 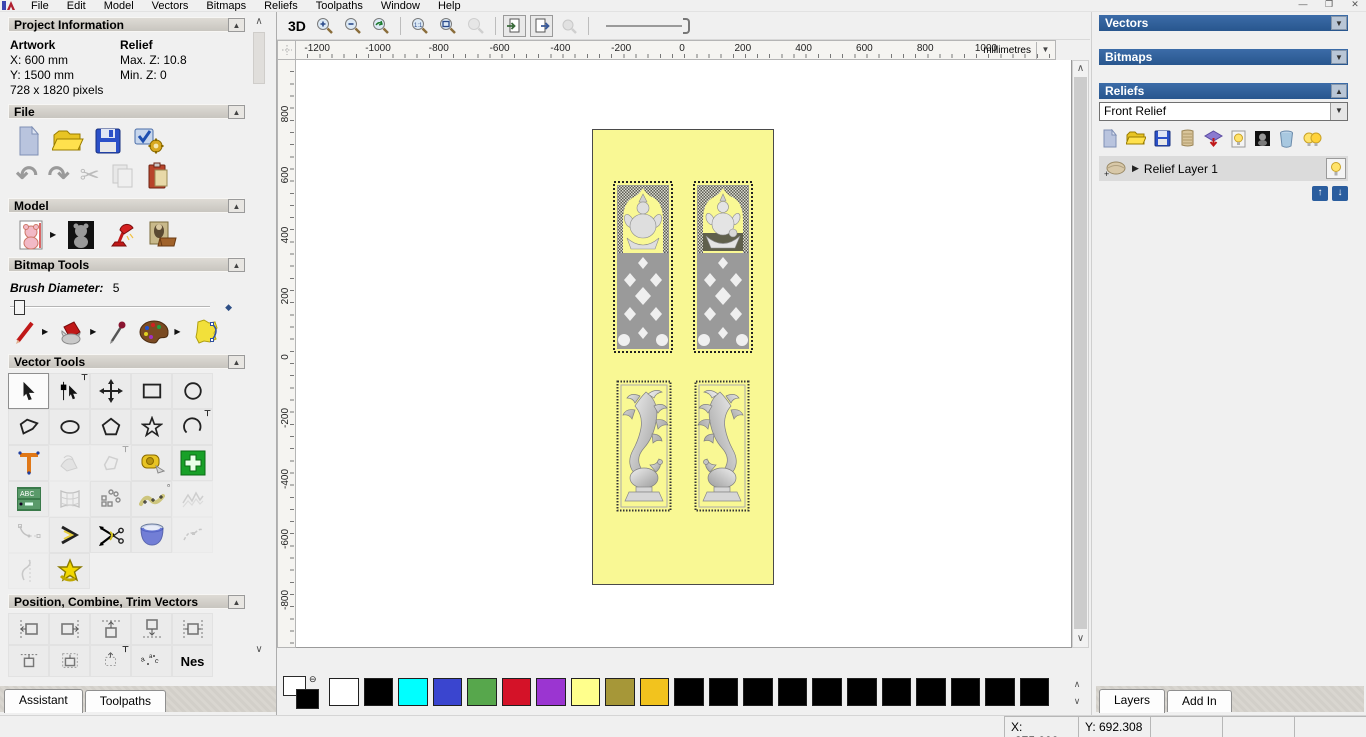 What do you see at coordinates (1187, 138) in the screenshot?
I see `load-relief-clipart-icon` at bounding box center [1187, 138].